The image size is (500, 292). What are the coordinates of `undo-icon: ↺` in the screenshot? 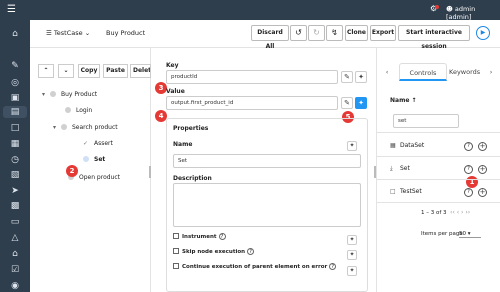 It's located at (298, 33).